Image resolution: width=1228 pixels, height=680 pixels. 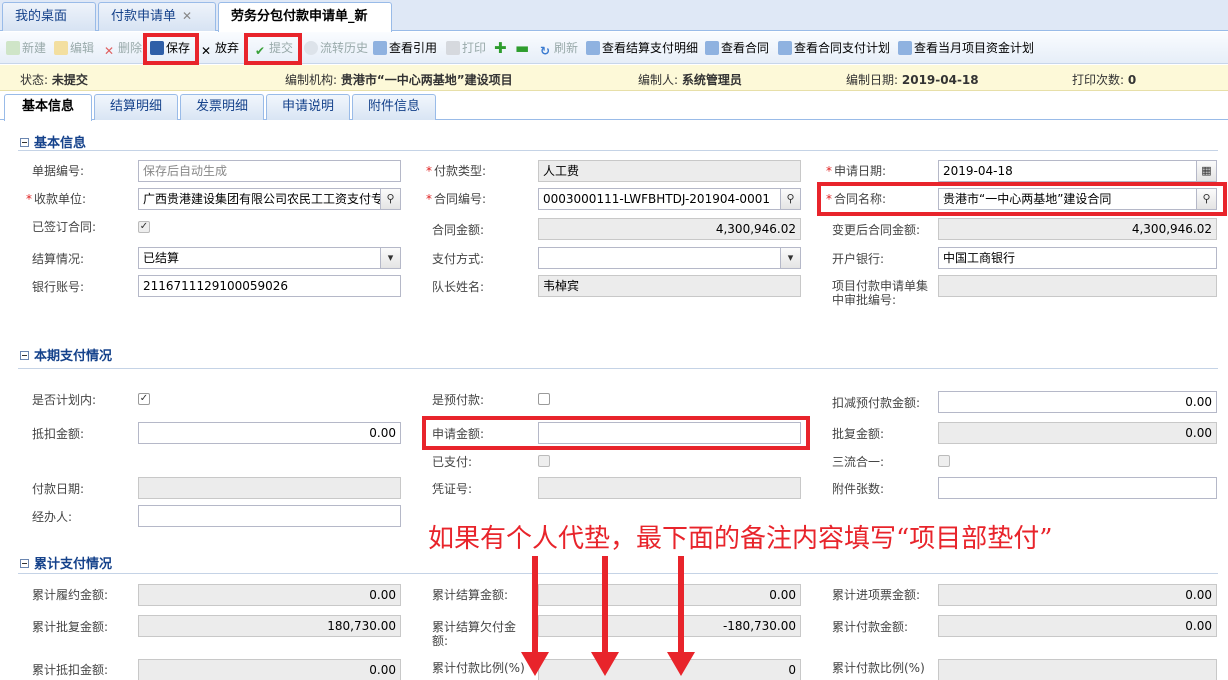 What do you see at coordinates (144, 16) in the screenshot?
I see `tab-label: 付款申请单` at bounding box center [144, 16].